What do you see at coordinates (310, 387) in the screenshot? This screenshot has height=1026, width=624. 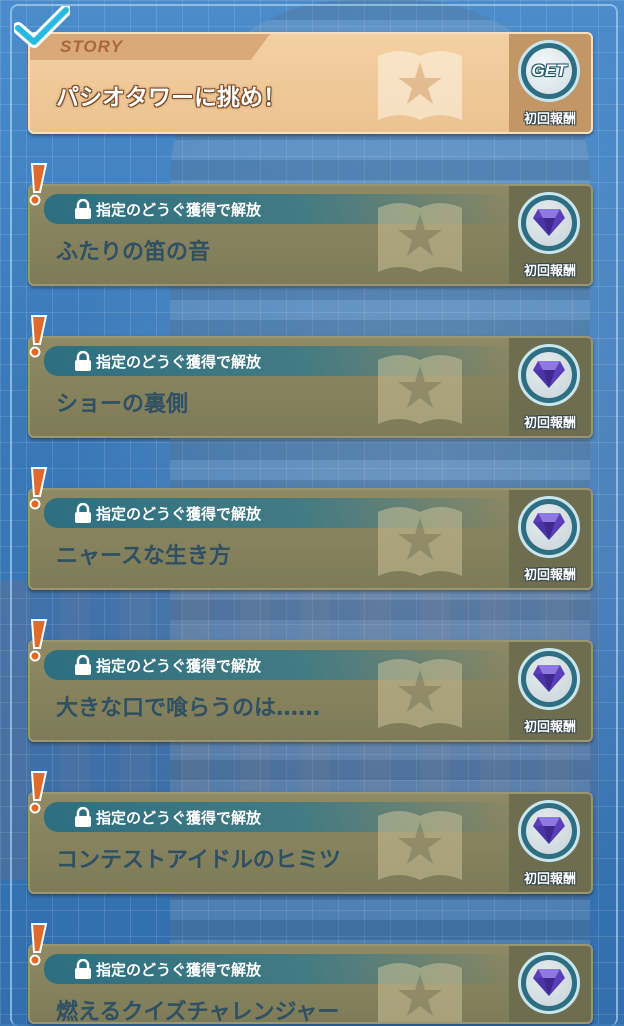 I see `story-card-3: 指定のどうぐ獲得で解放 ショーの裏側 初回報酬` at bounding box center [310, 387].